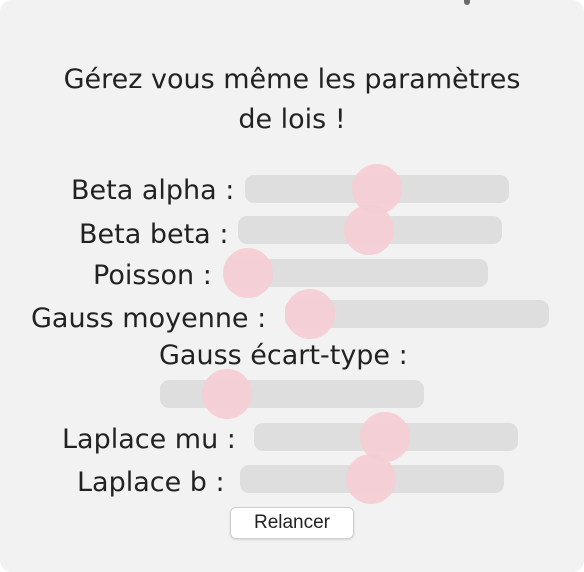 The width and height of the screenshot is (584, 572). Describe the element at coordinates (154, 234) in the screenshot. I see `beta-beta-label: Beta beta :` at that location.